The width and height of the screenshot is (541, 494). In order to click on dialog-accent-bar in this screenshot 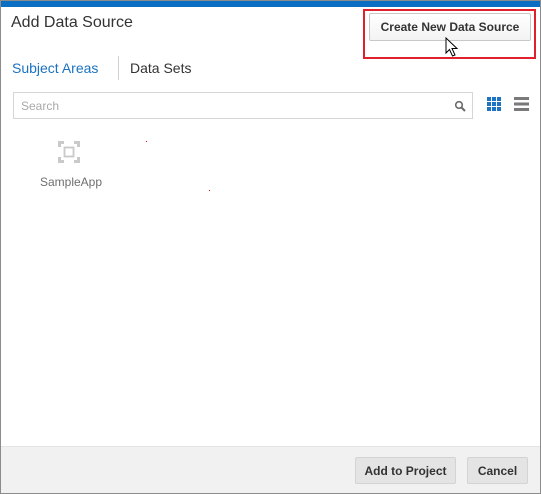, I will do `click(270, 4)`.